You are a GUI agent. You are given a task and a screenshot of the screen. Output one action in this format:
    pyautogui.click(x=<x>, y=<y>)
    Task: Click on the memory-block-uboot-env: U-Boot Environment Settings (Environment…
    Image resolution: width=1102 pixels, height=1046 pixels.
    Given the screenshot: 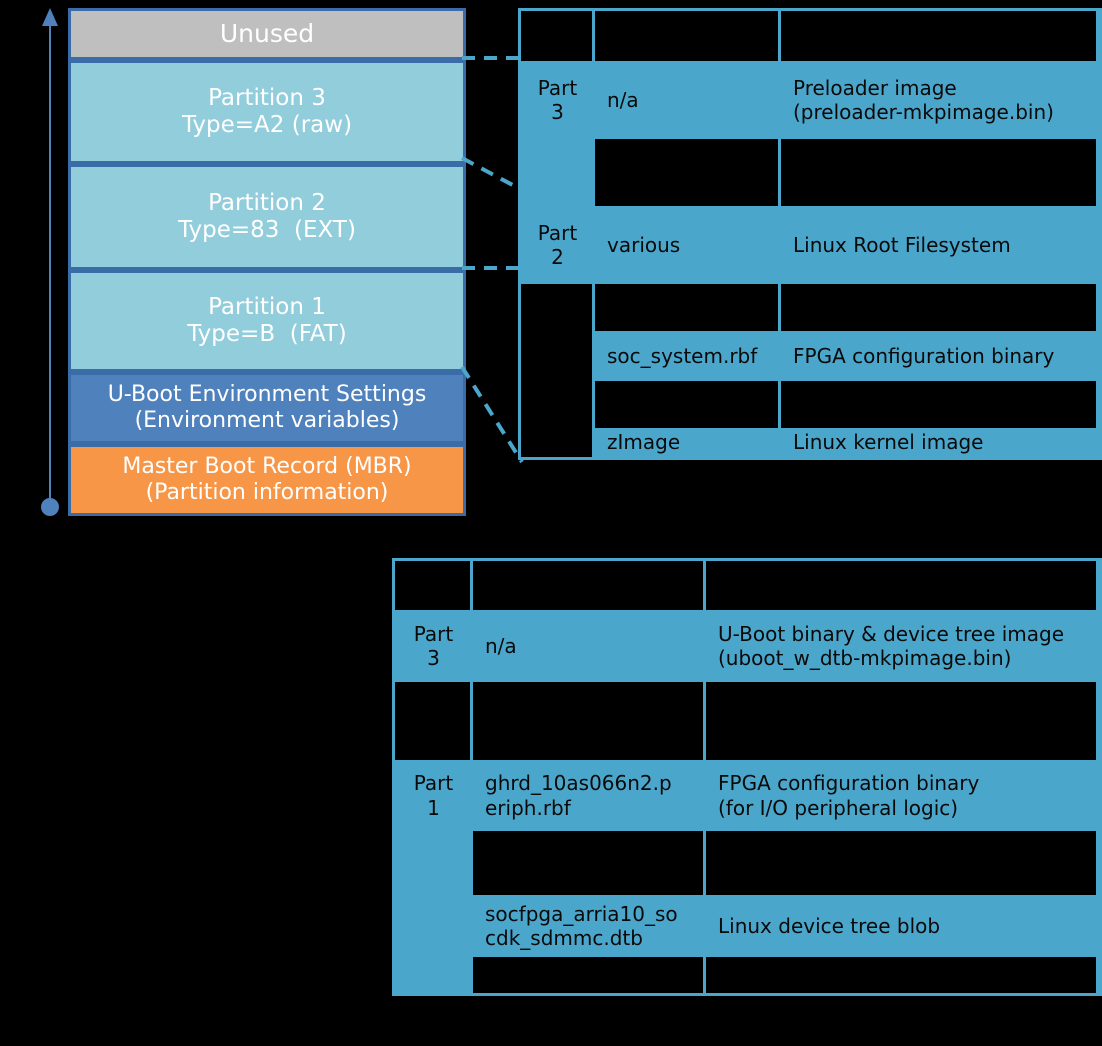 What is the action you would take?
    pyautogui.click(x=267, y=408)
    